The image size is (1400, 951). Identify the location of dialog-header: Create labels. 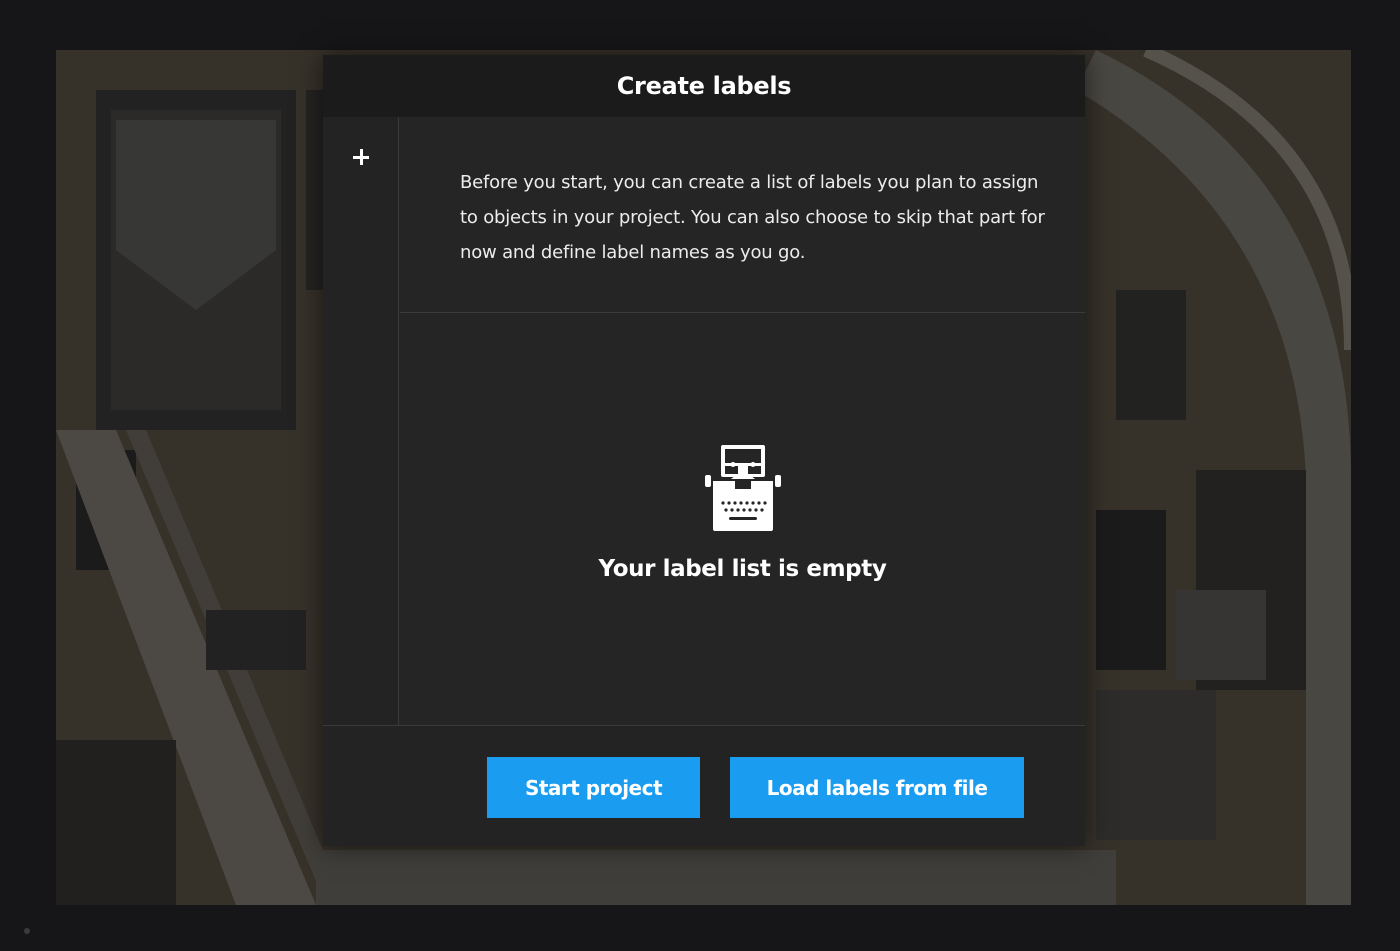
(704, 86).